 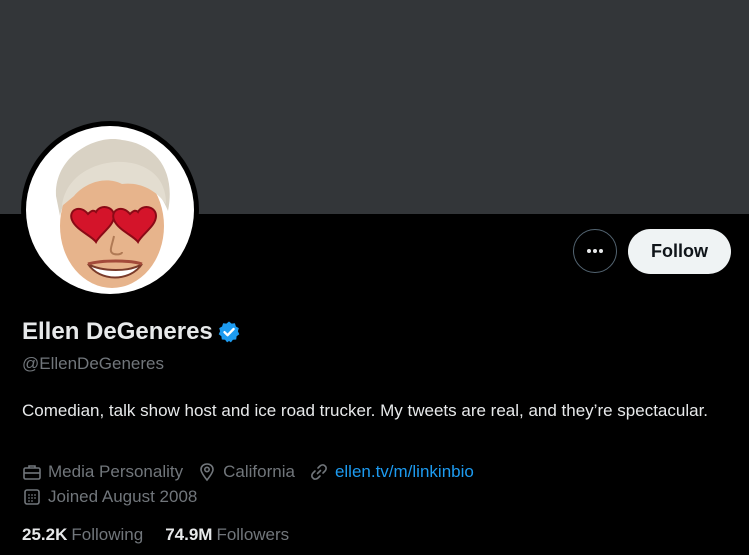 I want to click on location-item: California, so click(x=246, y=472).